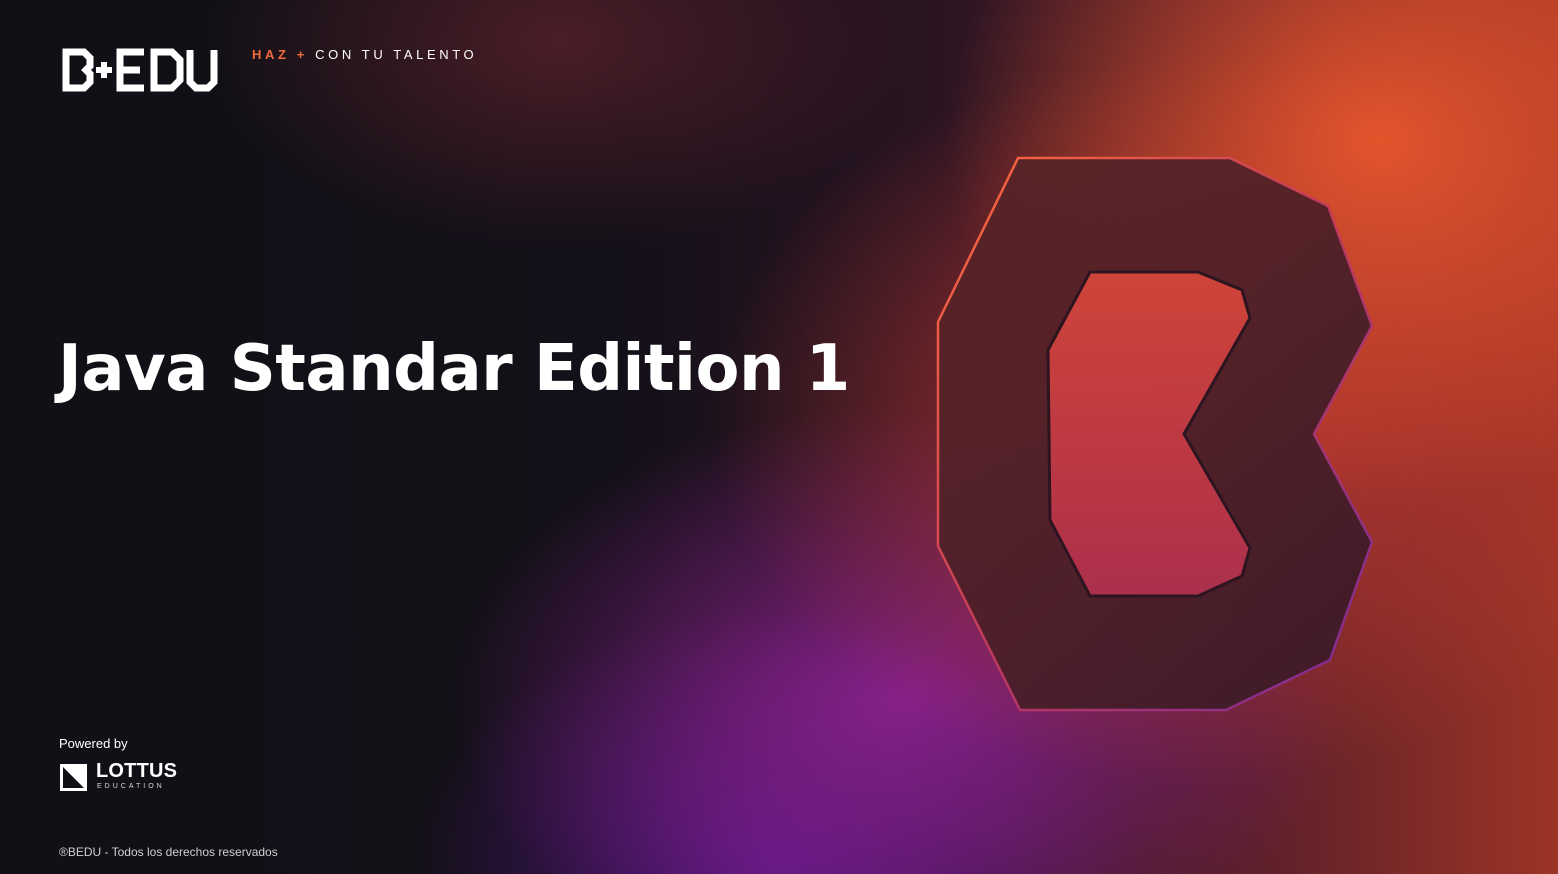 The height and width of the screenshot is (874, 1558). Describe the element at coordinates (93, 743) in the screenshot. I see `powered-by-label: Powered by` at that location.